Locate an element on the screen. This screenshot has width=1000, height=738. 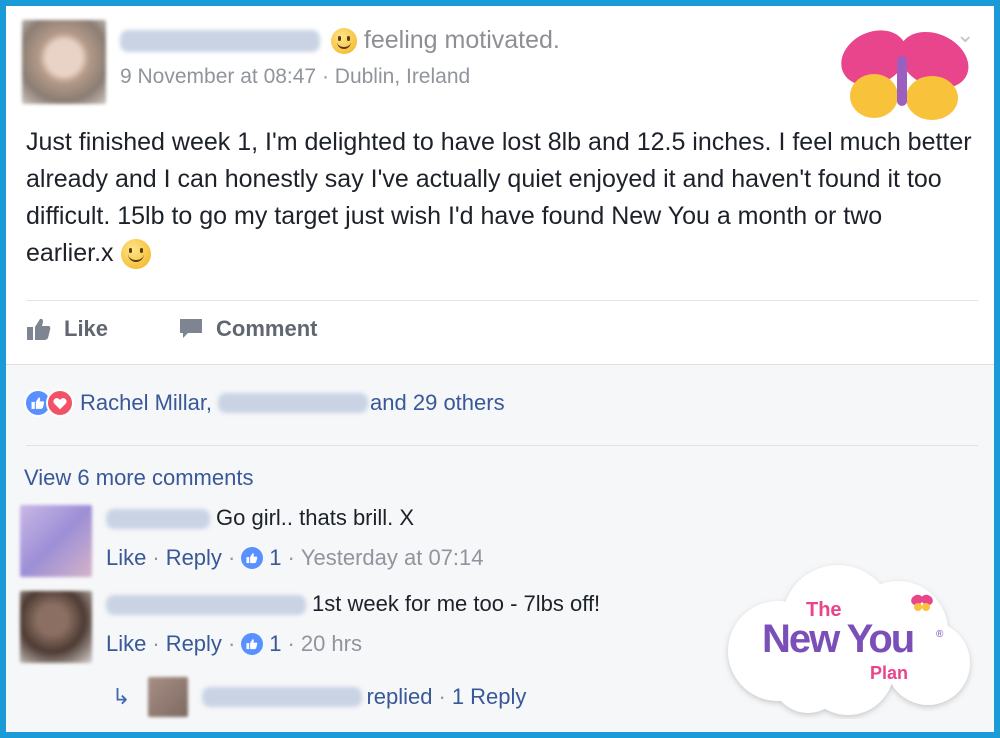
view-more-comments-link: View 6 more comments is located at coordinates (138, 478).